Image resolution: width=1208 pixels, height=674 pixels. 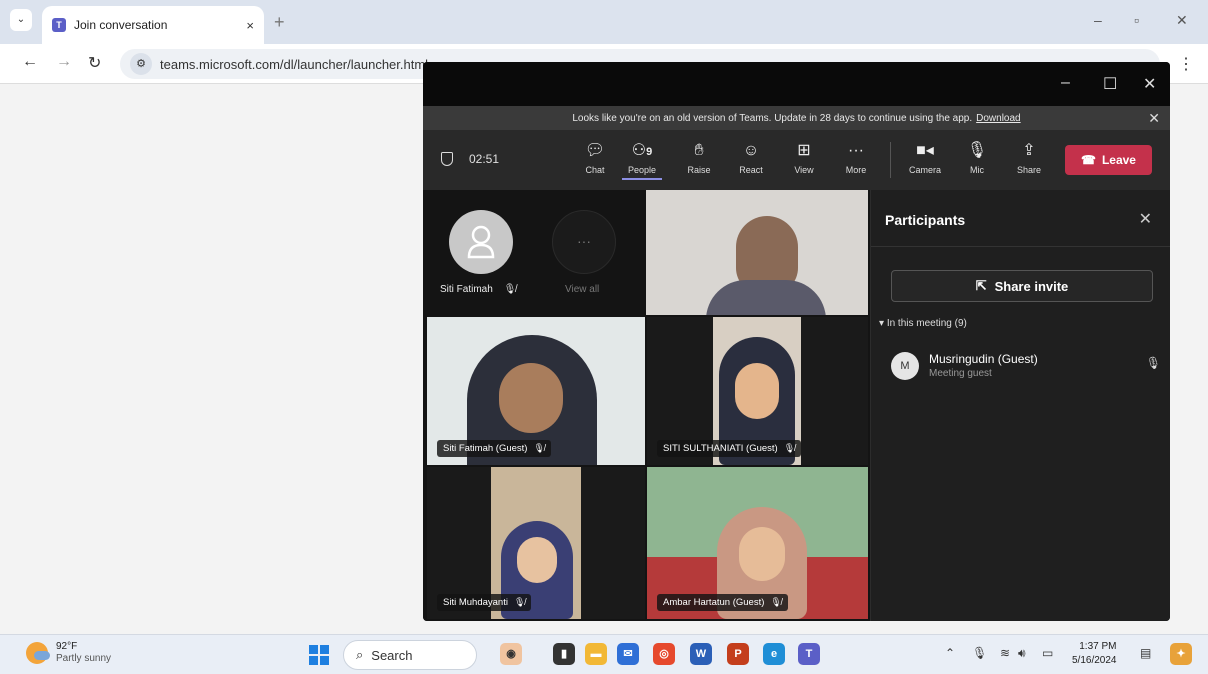 What do you see at coordinates (664, 654) in the screenshot?
I see `chrome-icon: ◎` at bounding box center [664, 654].